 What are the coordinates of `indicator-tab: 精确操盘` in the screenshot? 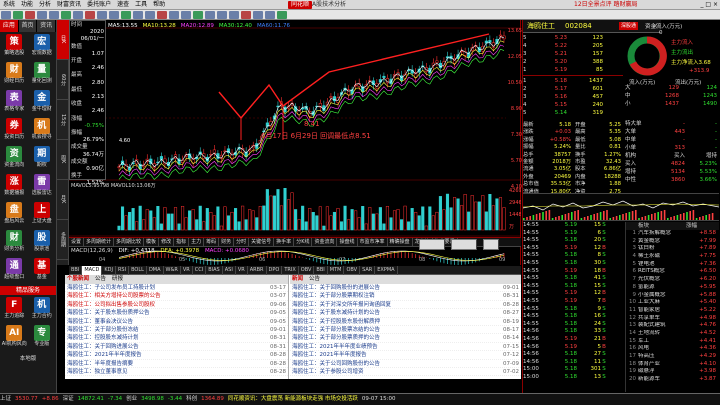 It's located at (400, 242).